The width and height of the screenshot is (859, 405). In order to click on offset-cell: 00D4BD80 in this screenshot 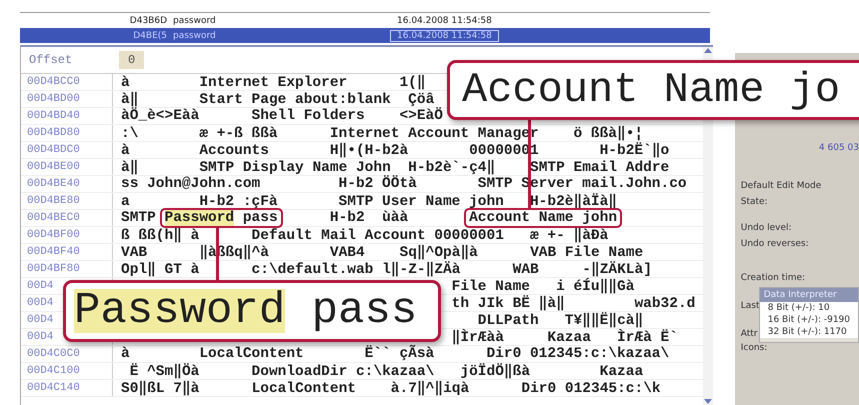, I will do `click(67, 133)`.